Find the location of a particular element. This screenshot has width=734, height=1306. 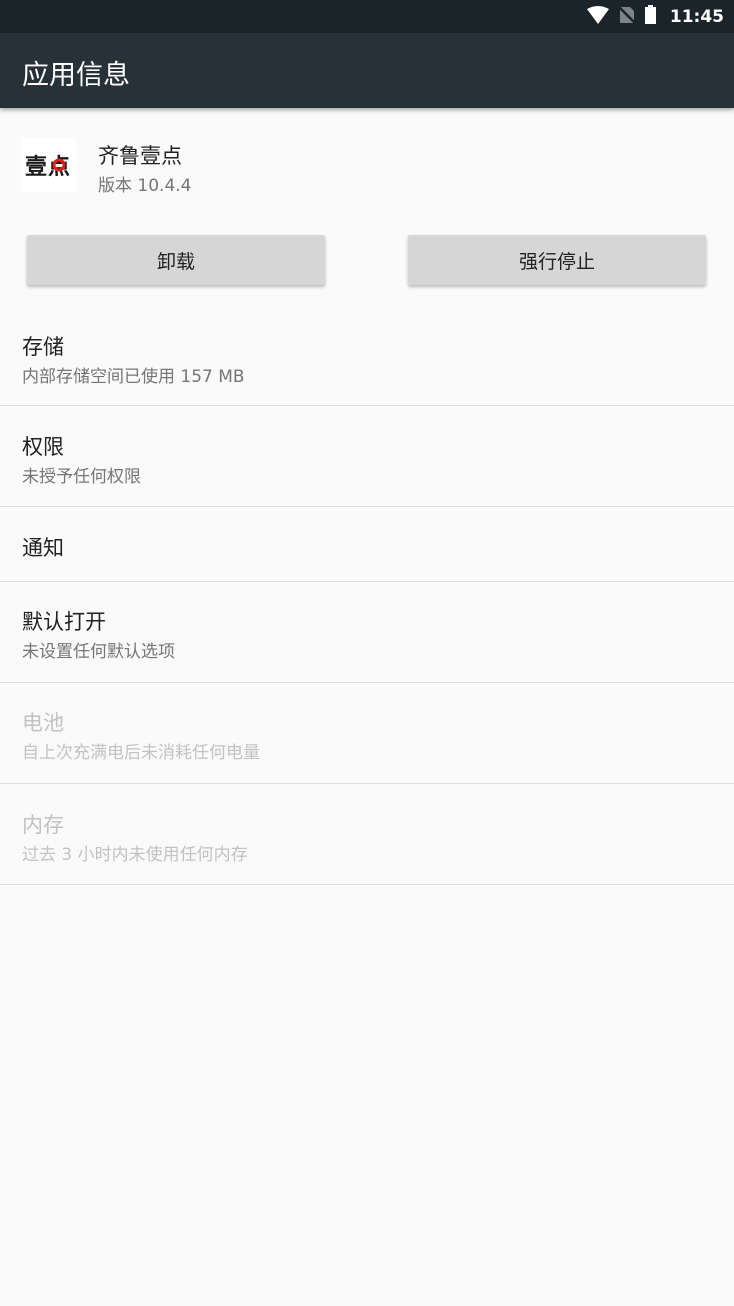

uninstall-button: 卸载 is located at coordinates (176, 260).